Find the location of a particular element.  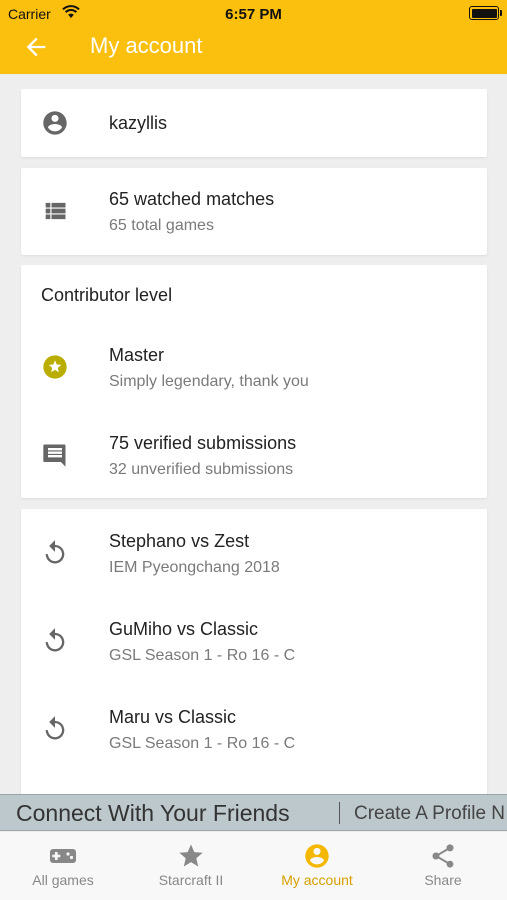

app-header: Carrier 6:57 PM My account is located at coordinates (253, 37).